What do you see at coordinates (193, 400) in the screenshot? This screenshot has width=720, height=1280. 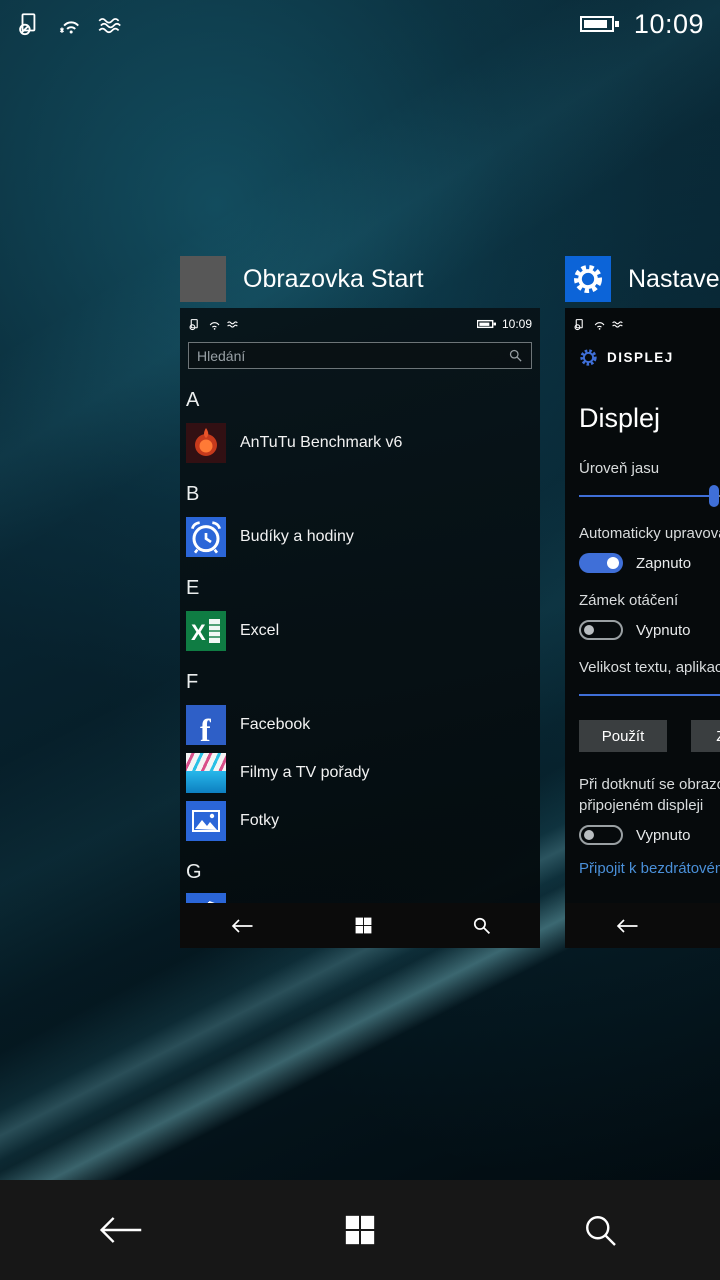 I see `section-letter-a: A` at bounding box center [193, 400].